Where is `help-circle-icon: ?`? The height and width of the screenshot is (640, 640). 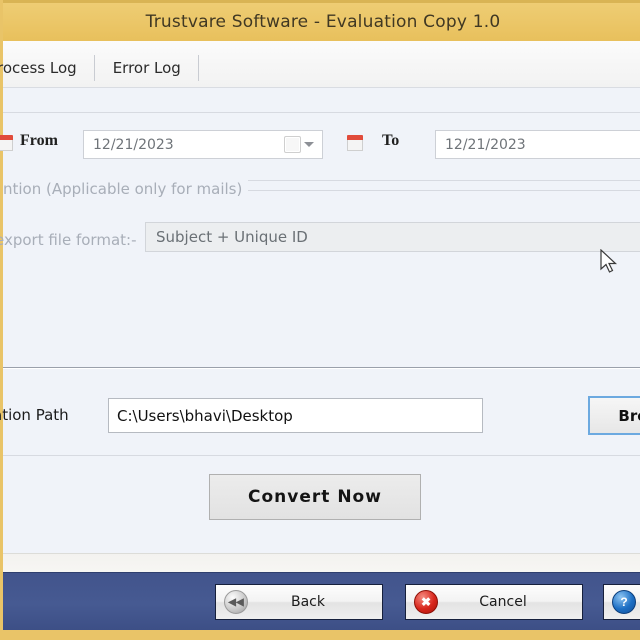
help-circle-icon: ? is located at coordinates (624, 602).